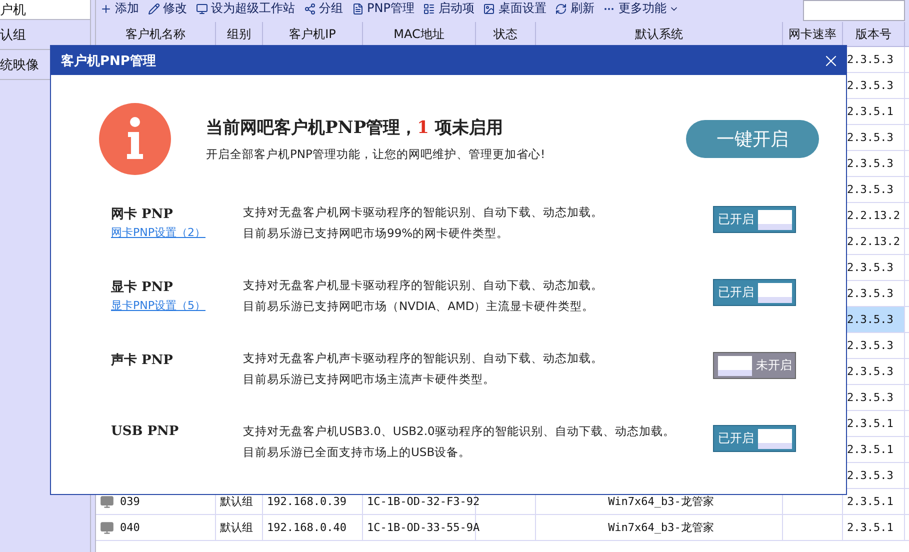 The width and height of the screenshot is (909, 552). Describe the element at coordinates (874, 527) in the screenshot. I see `table-cell: 2.3.5.1` at that location.